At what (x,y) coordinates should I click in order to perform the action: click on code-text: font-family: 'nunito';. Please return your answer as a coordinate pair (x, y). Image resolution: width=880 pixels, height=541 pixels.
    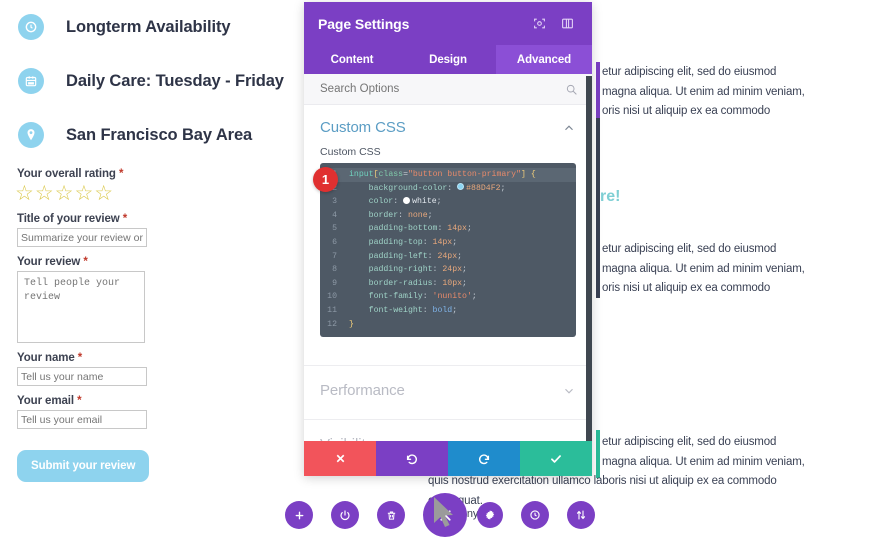
    Looking at the image, I should click on (422, 297).